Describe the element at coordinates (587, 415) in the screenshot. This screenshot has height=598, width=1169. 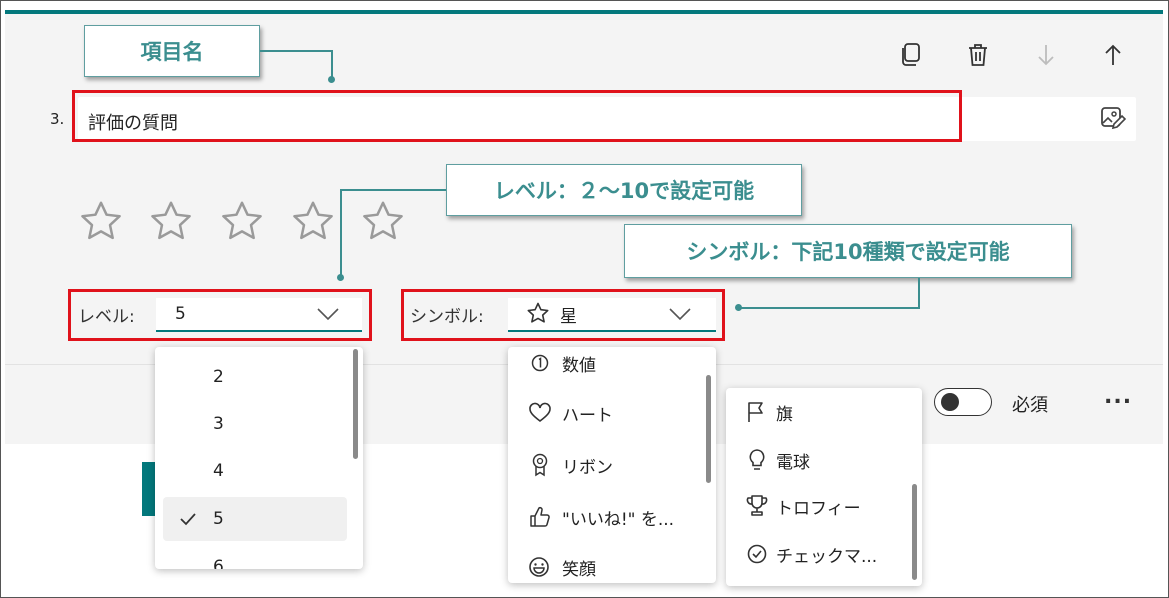
I see `symbol-option-label: ハート` at that location.